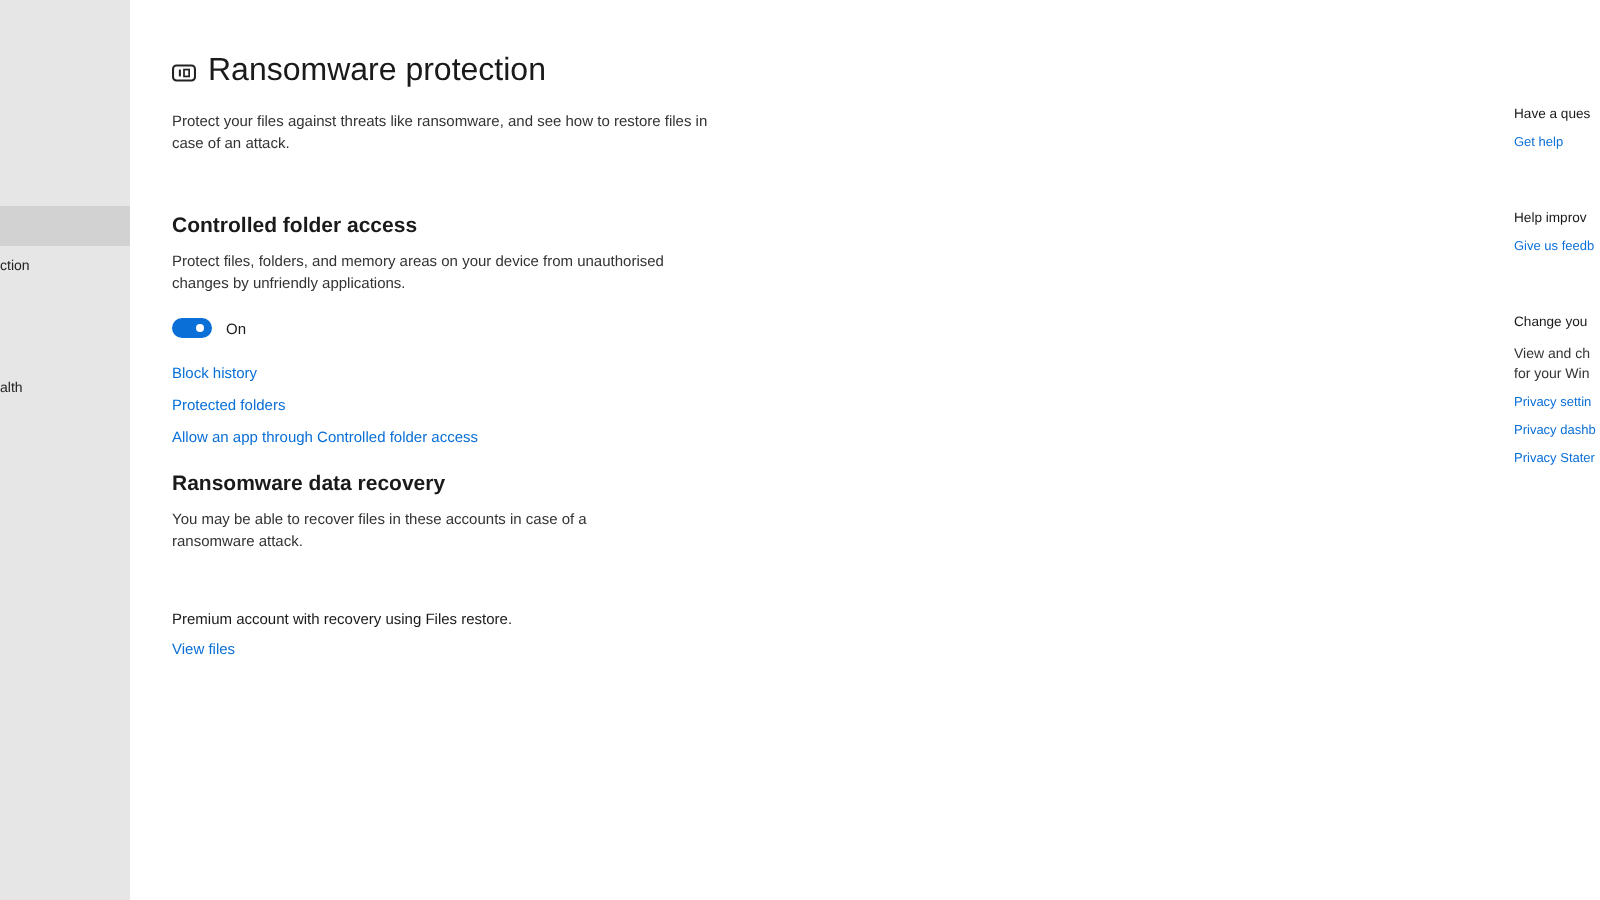 This screenshot has width=1600, height=900. I want to click on page-title: Ransomware protection, so click(377, 72).